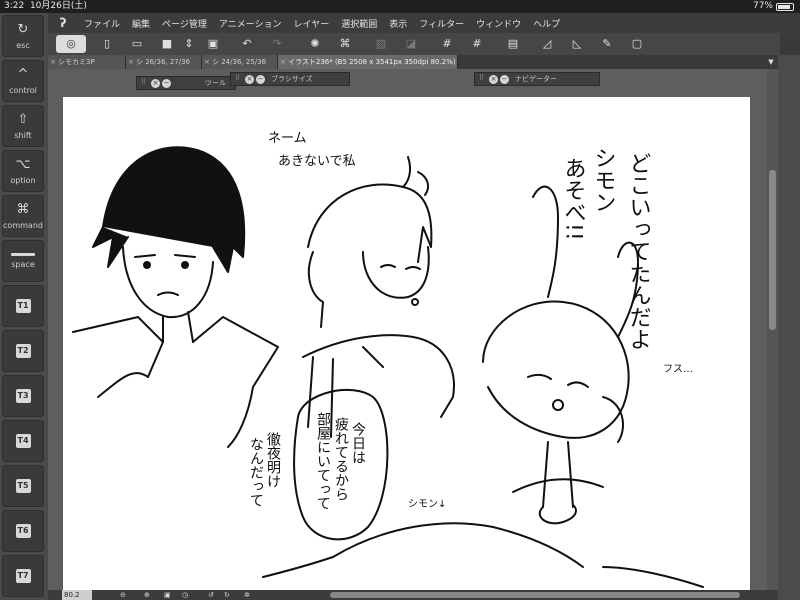 This screenshot has width=800, height=600. Describe the element at coordinates (790, 44) in the screenshot. I see `toolbar-end` at that location.